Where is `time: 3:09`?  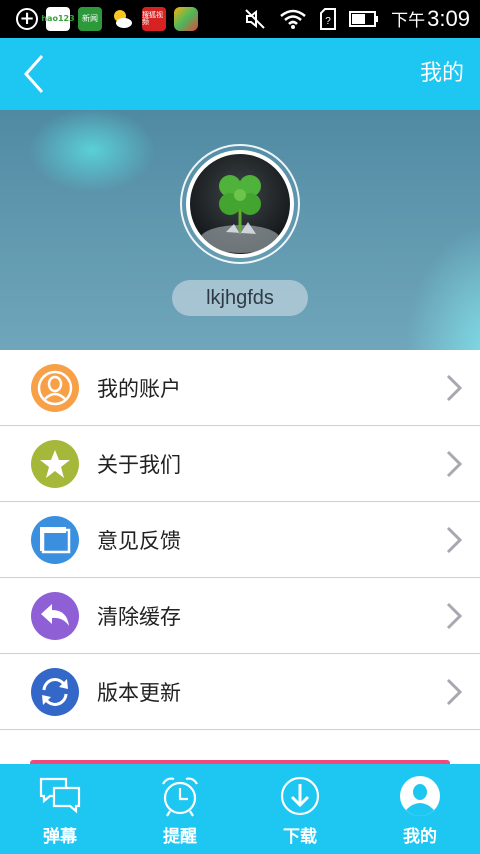 time: 3:09 is located at coordinates (448, 18).